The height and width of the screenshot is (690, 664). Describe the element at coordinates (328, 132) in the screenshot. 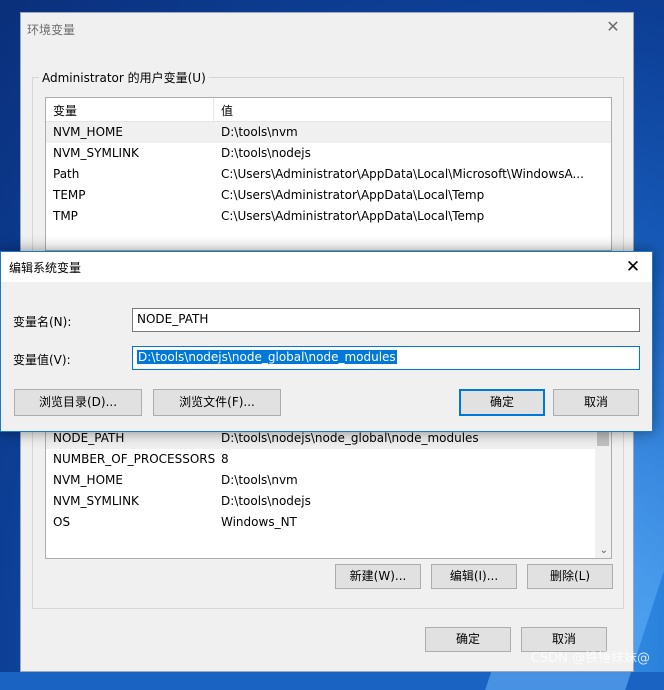

I see `user-var-row: NVM_HOME D:\tools\nvm` at that location.